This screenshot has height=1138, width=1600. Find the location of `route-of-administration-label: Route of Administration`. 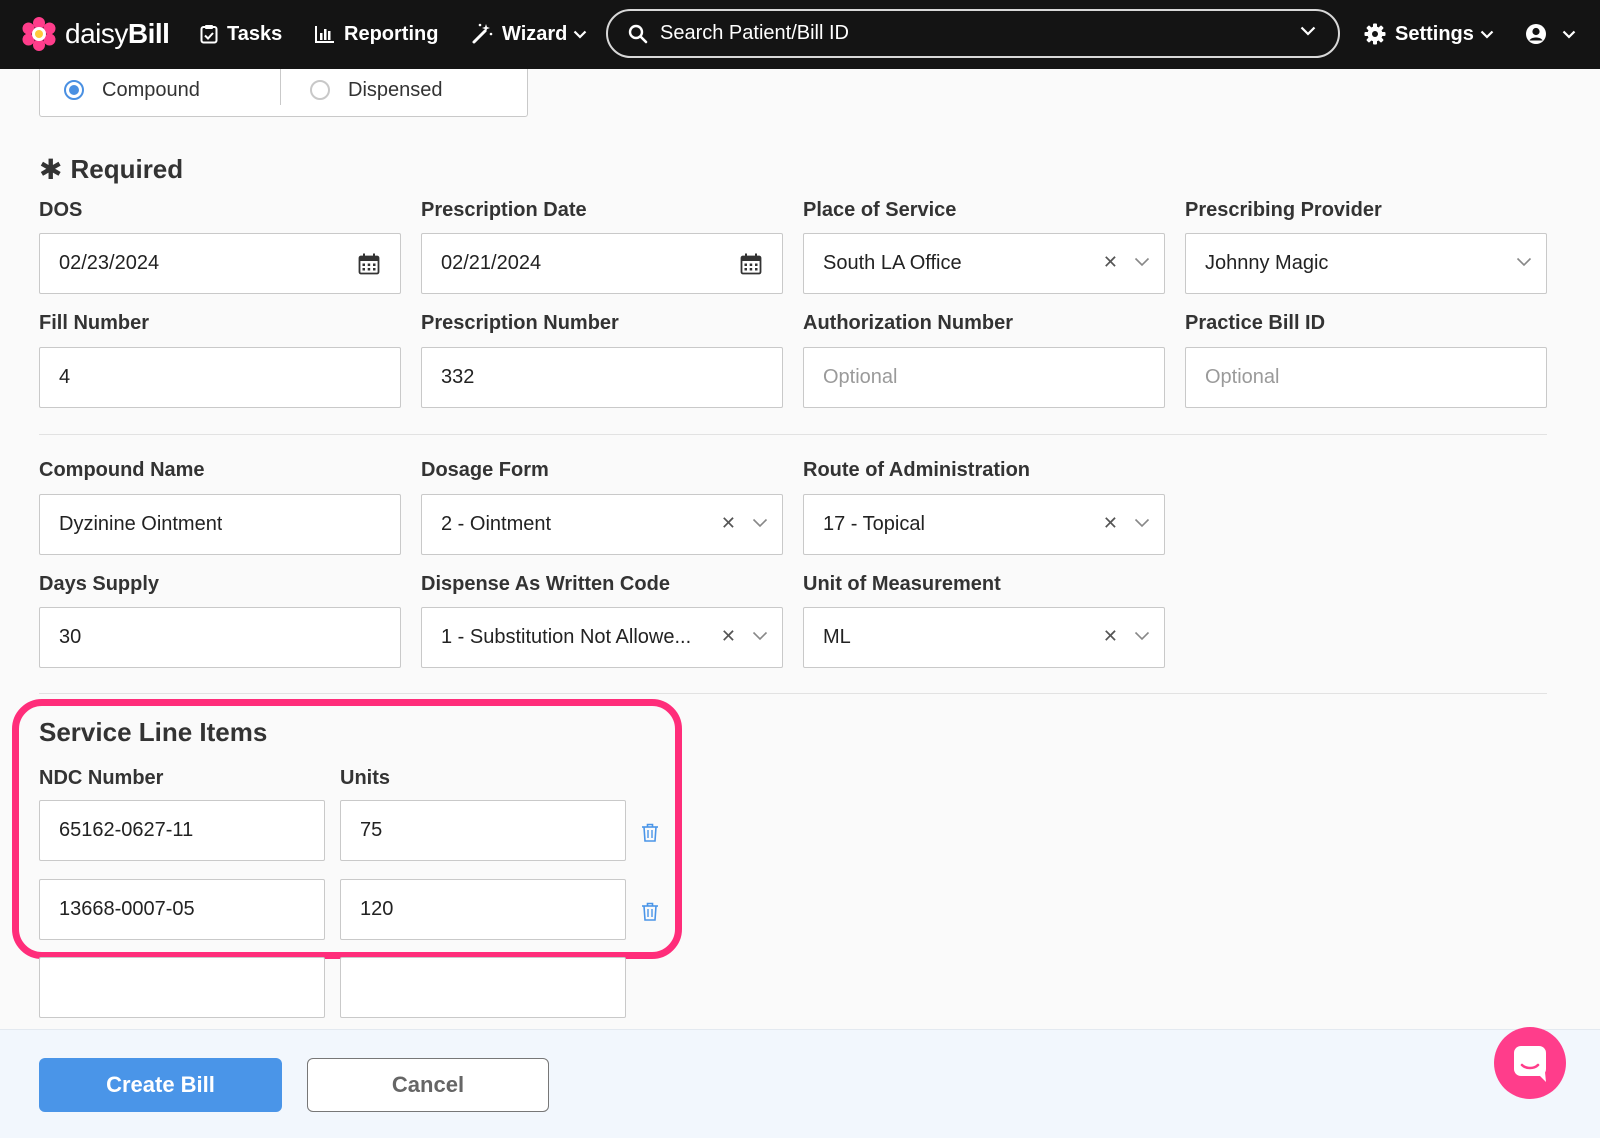

route-of-administration-label: Route of Administration is located at coordinates (917, 470).